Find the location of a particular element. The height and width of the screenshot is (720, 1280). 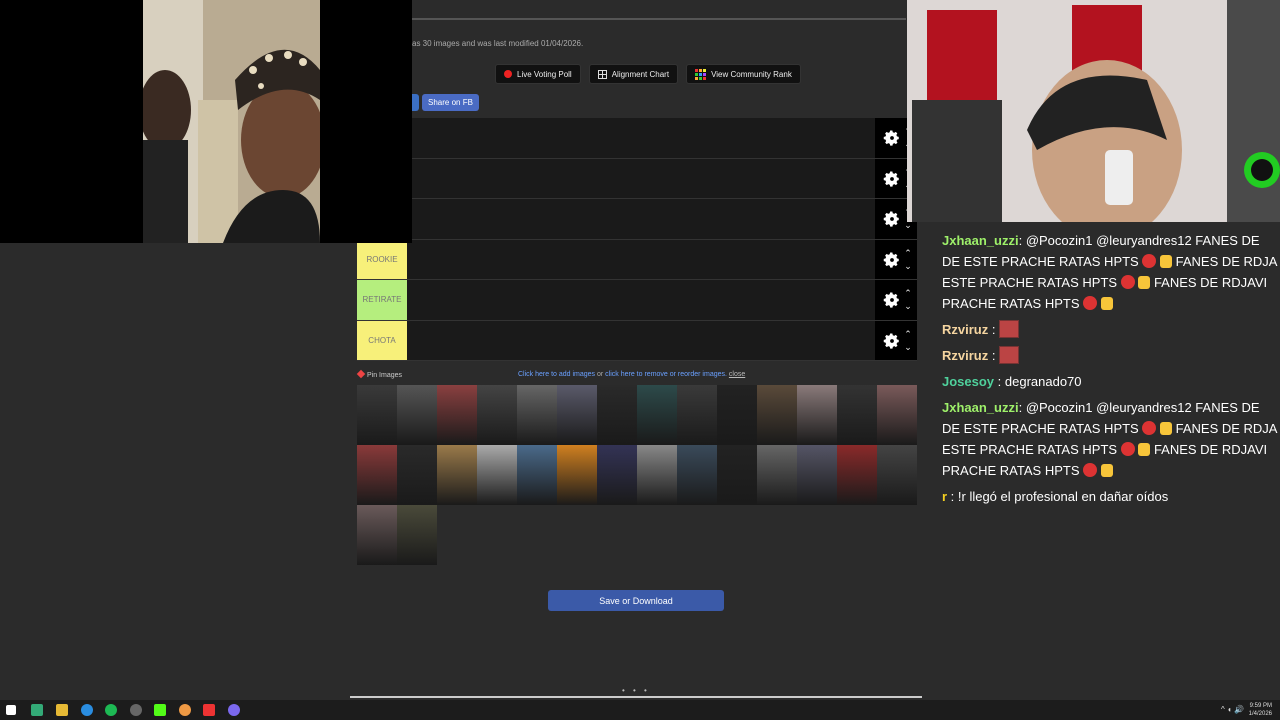

tier-label: ROOKIE is located at coordinates (382, 259).